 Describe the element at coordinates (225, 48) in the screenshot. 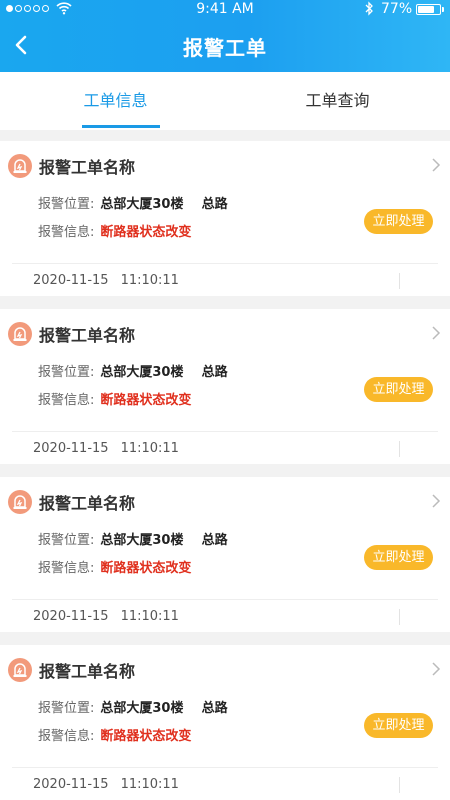

I see `page-title: 报警工单` at that location.